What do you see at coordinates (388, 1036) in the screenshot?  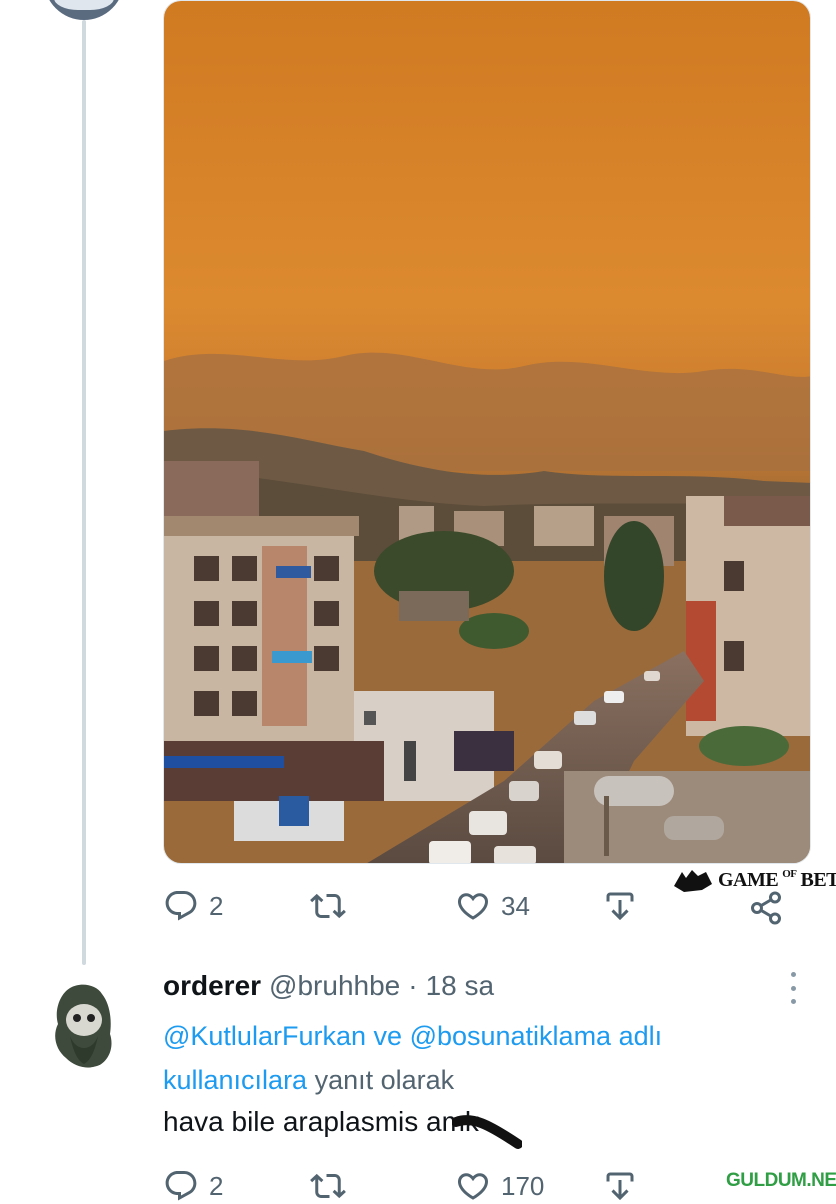 I see `mention-connector: ve` at bounding box center [388, 1036].